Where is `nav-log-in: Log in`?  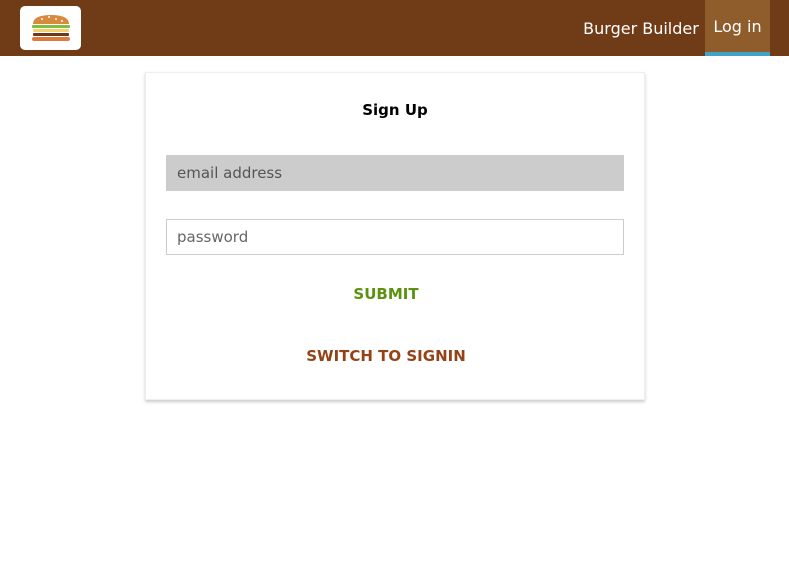 nav-log-in: Log in is located at coordinates (737, 28).